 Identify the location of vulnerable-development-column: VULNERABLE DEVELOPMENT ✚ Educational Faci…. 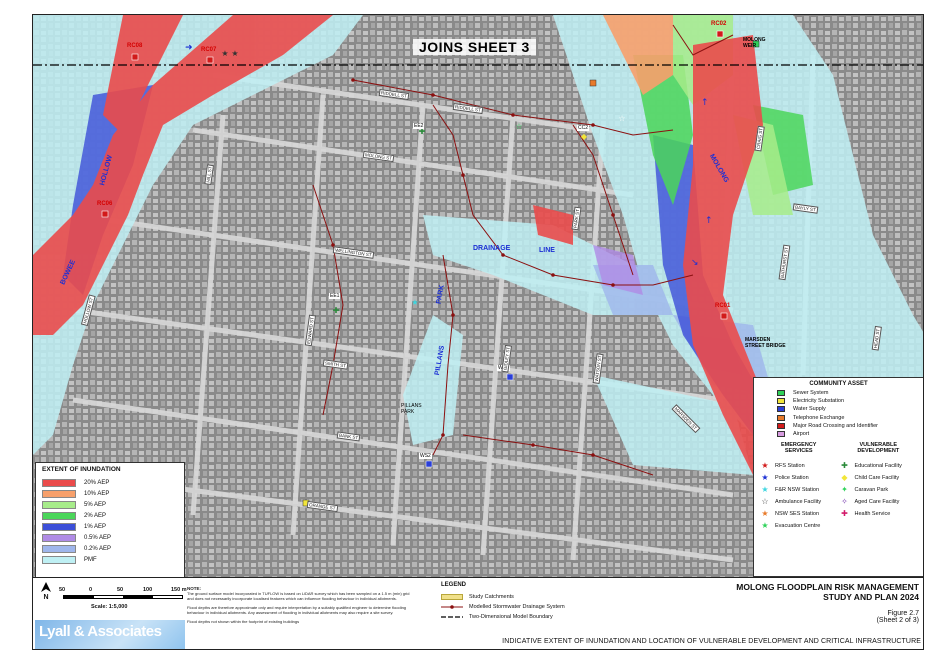
(879, 487).